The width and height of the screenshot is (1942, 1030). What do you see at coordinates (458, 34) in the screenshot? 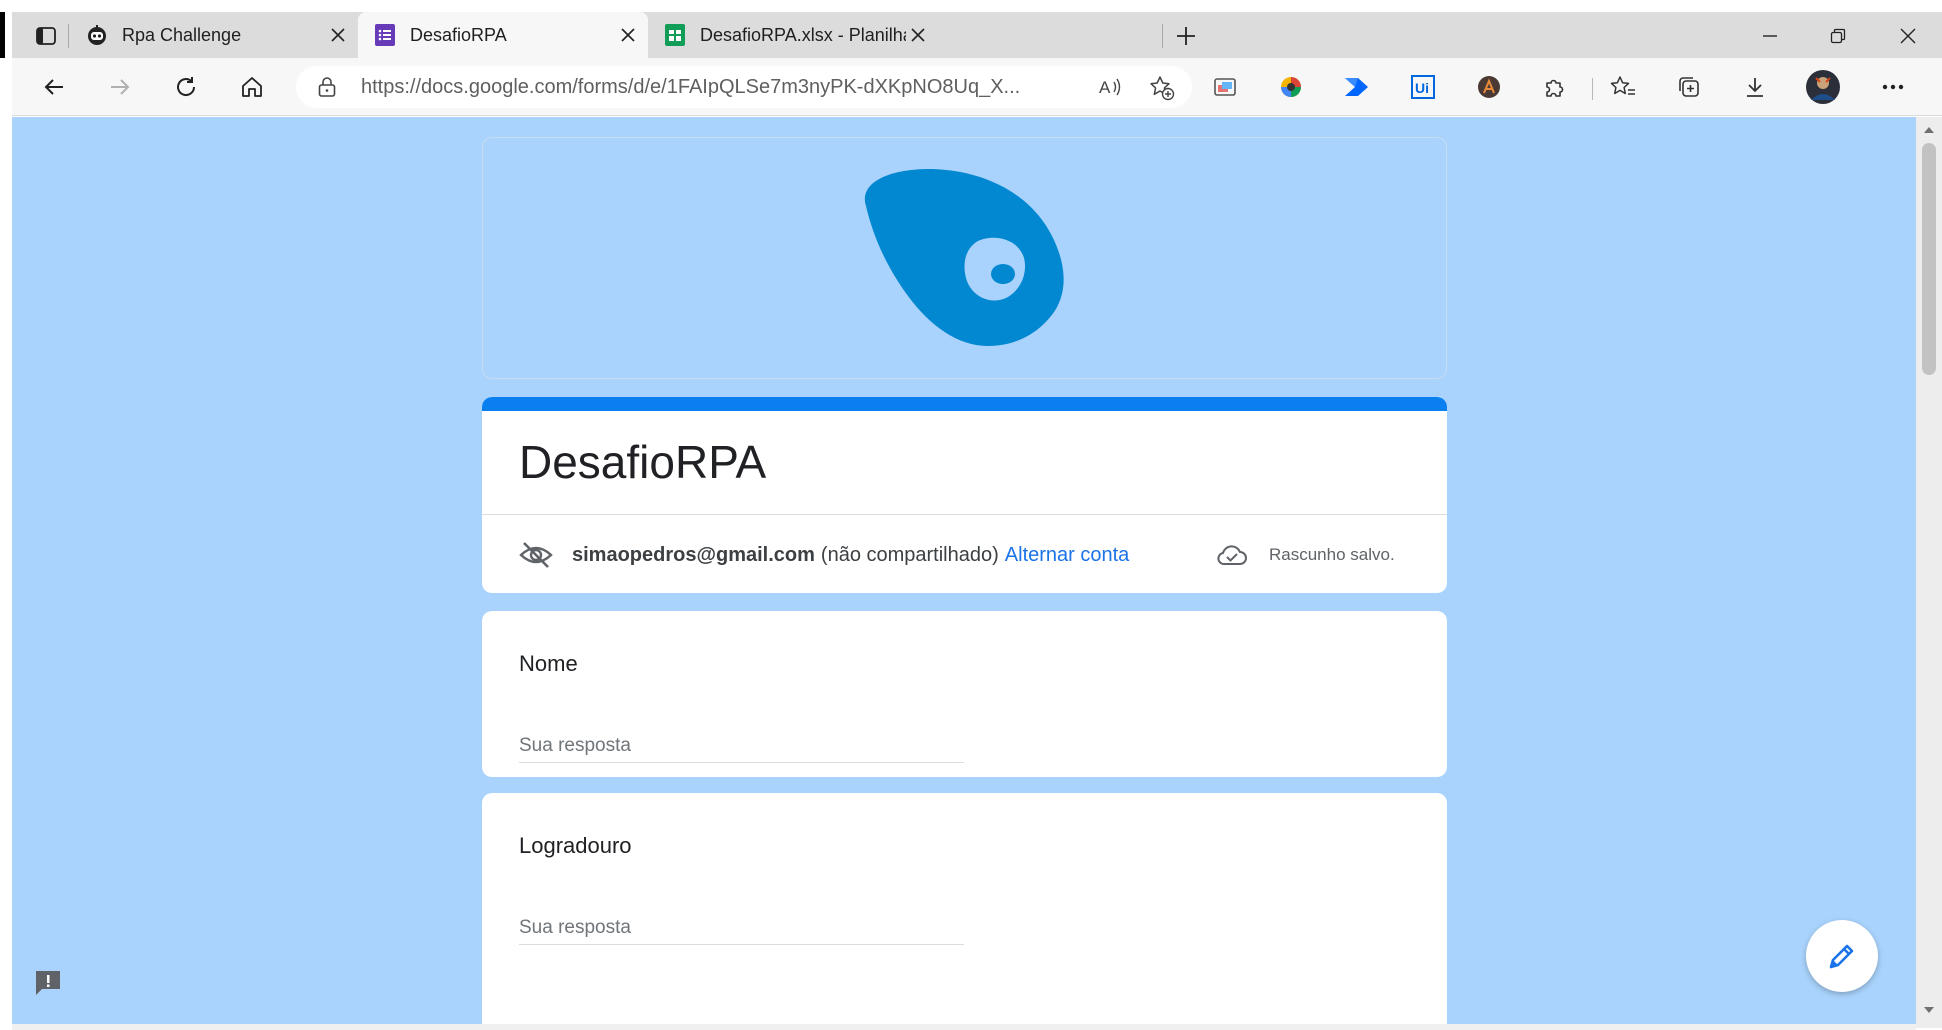
I see `tab-title: DesafioRPA` at bounding box center [458, 34].